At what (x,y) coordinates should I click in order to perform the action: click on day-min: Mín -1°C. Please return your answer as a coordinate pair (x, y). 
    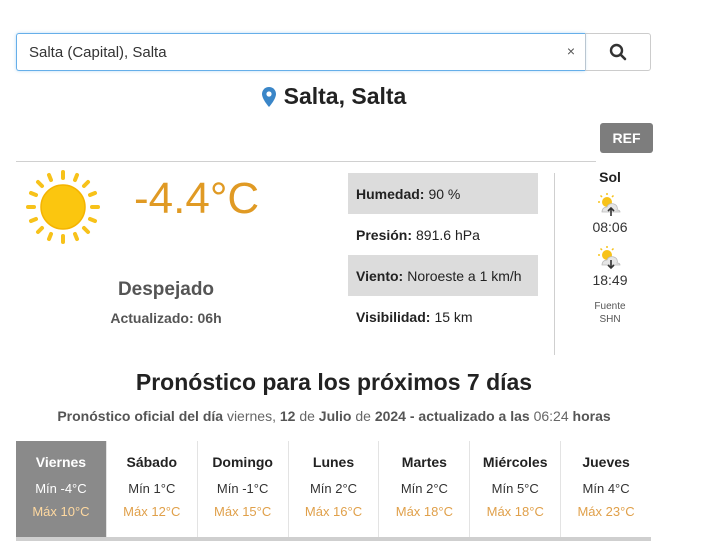
    Looking at the image, I should click on (242, 488).